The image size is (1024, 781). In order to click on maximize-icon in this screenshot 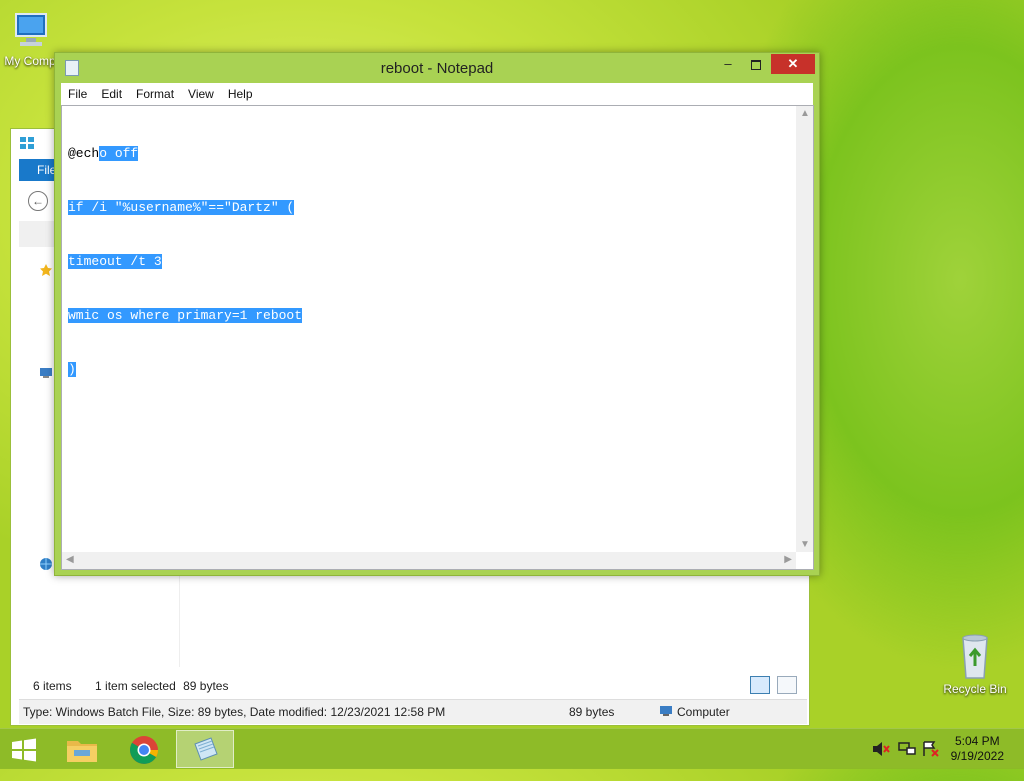, I will do `click(756, 65)`.